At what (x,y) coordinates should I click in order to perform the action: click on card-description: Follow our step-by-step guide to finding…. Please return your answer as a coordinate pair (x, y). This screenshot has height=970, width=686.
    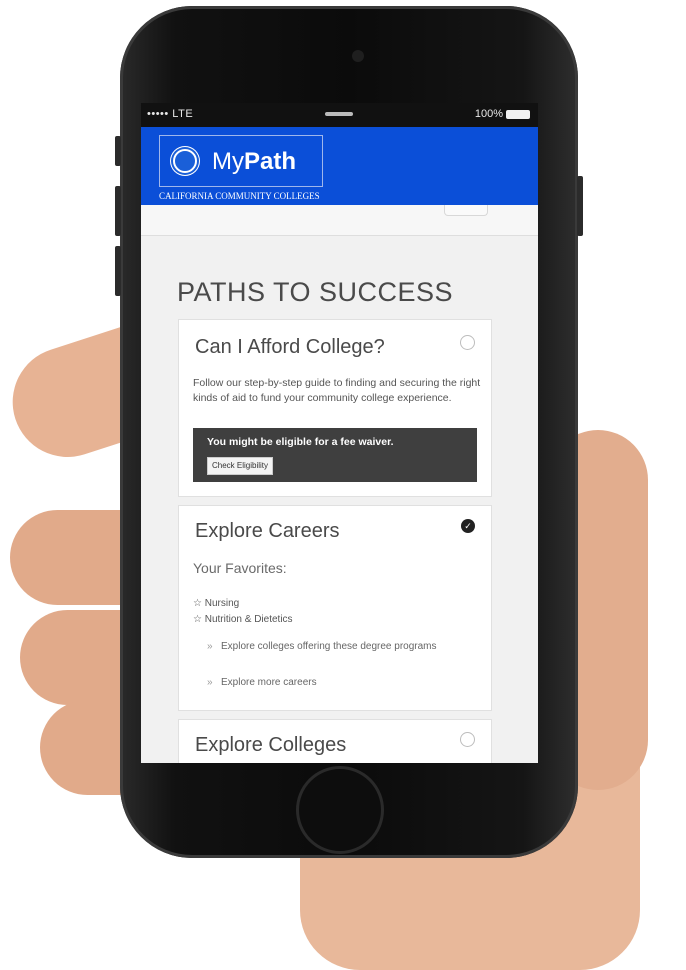
    Looking at the image, I should click on (337, 390).